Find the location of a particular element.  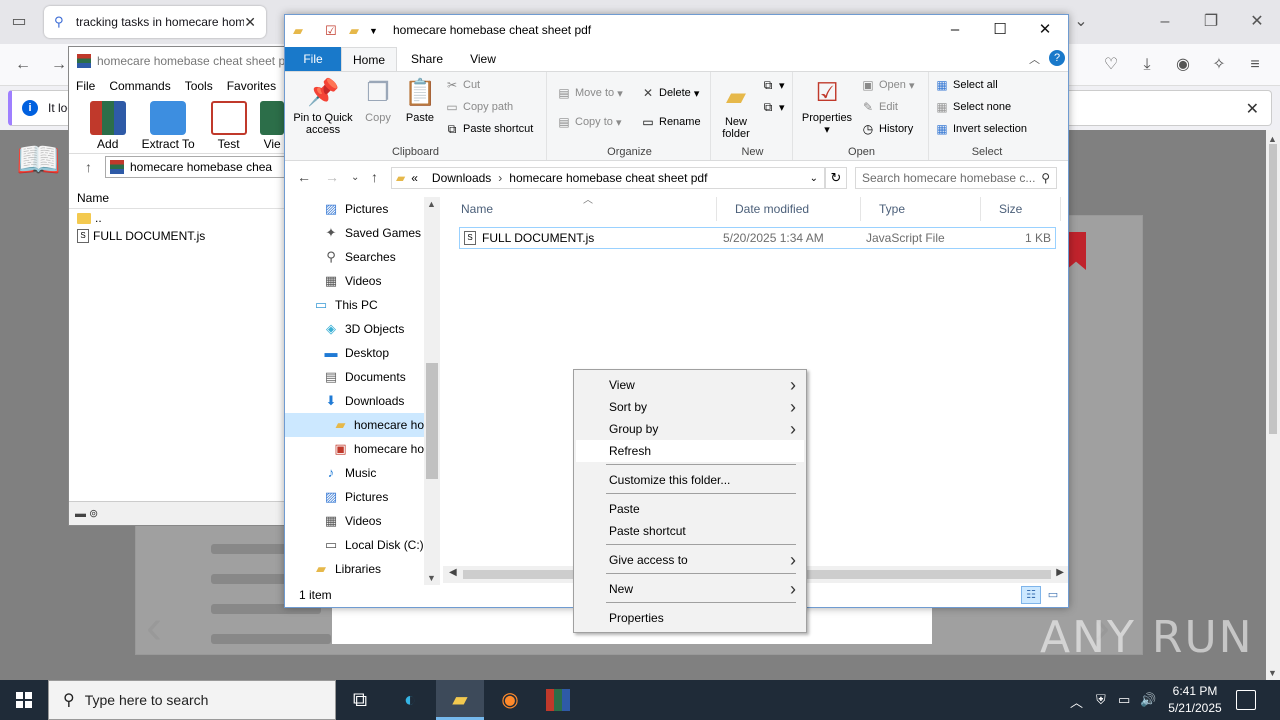

chevron-down-icon: ▼ is located at coordinates (373, 31).